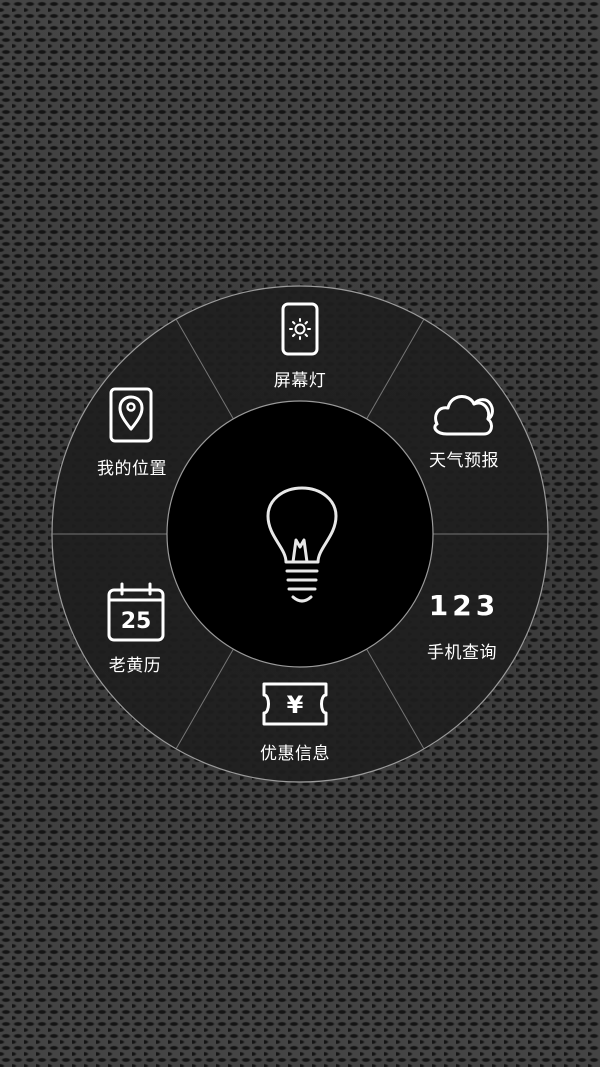 This screenshot has height=1067, width=600. I want to click on label-phone-lookup: 手机查询, so click(462, 653).